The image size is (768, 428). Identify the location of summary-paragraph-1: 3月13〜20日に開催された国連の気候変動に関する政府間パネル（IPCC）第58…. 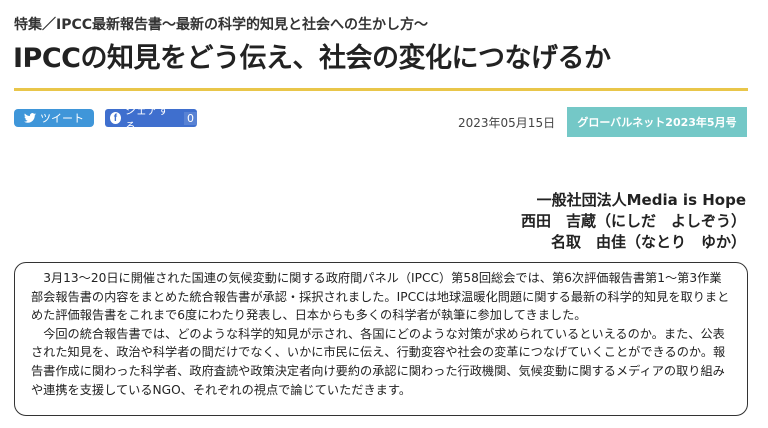
(380, 297).